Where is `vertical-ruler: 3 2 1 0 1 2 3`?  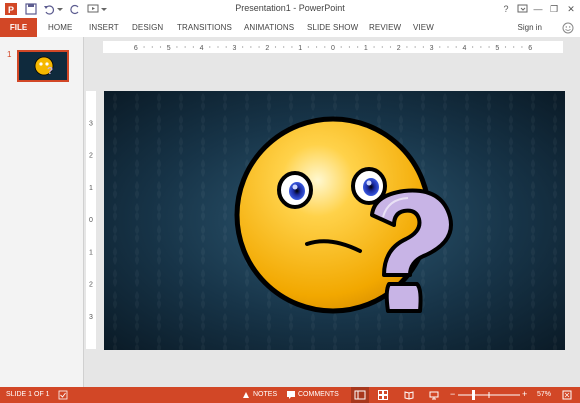
vertical-ruler: 3 2 1 0 1 2 3 is located at coordinates (91, 220).